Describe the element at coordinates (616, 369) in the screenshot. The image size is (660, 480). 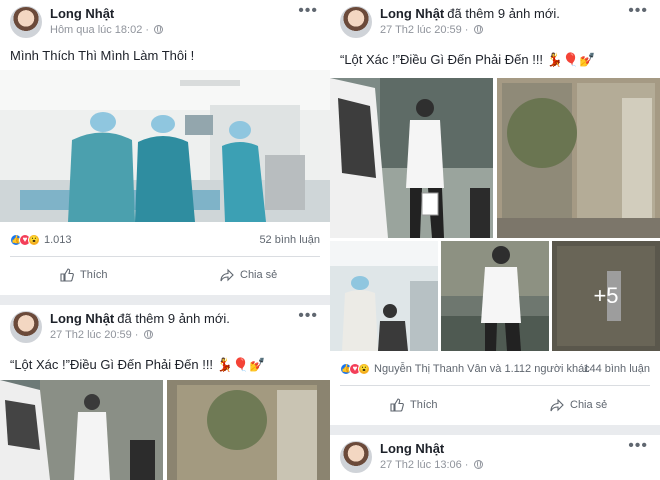
I see `comment-count: 144 bình luận` at that location.